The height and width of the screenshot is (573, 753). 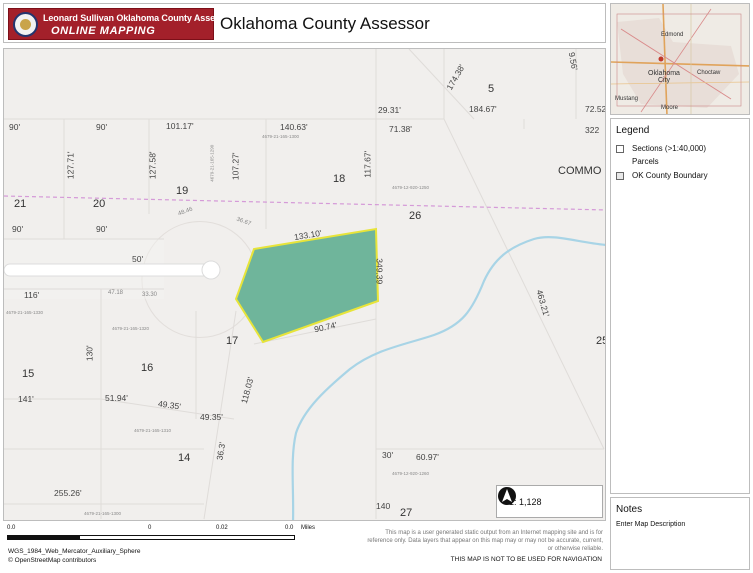 I want to click on parcel-id-label: 4679-21-165-1320, so click(x=131, y=328).